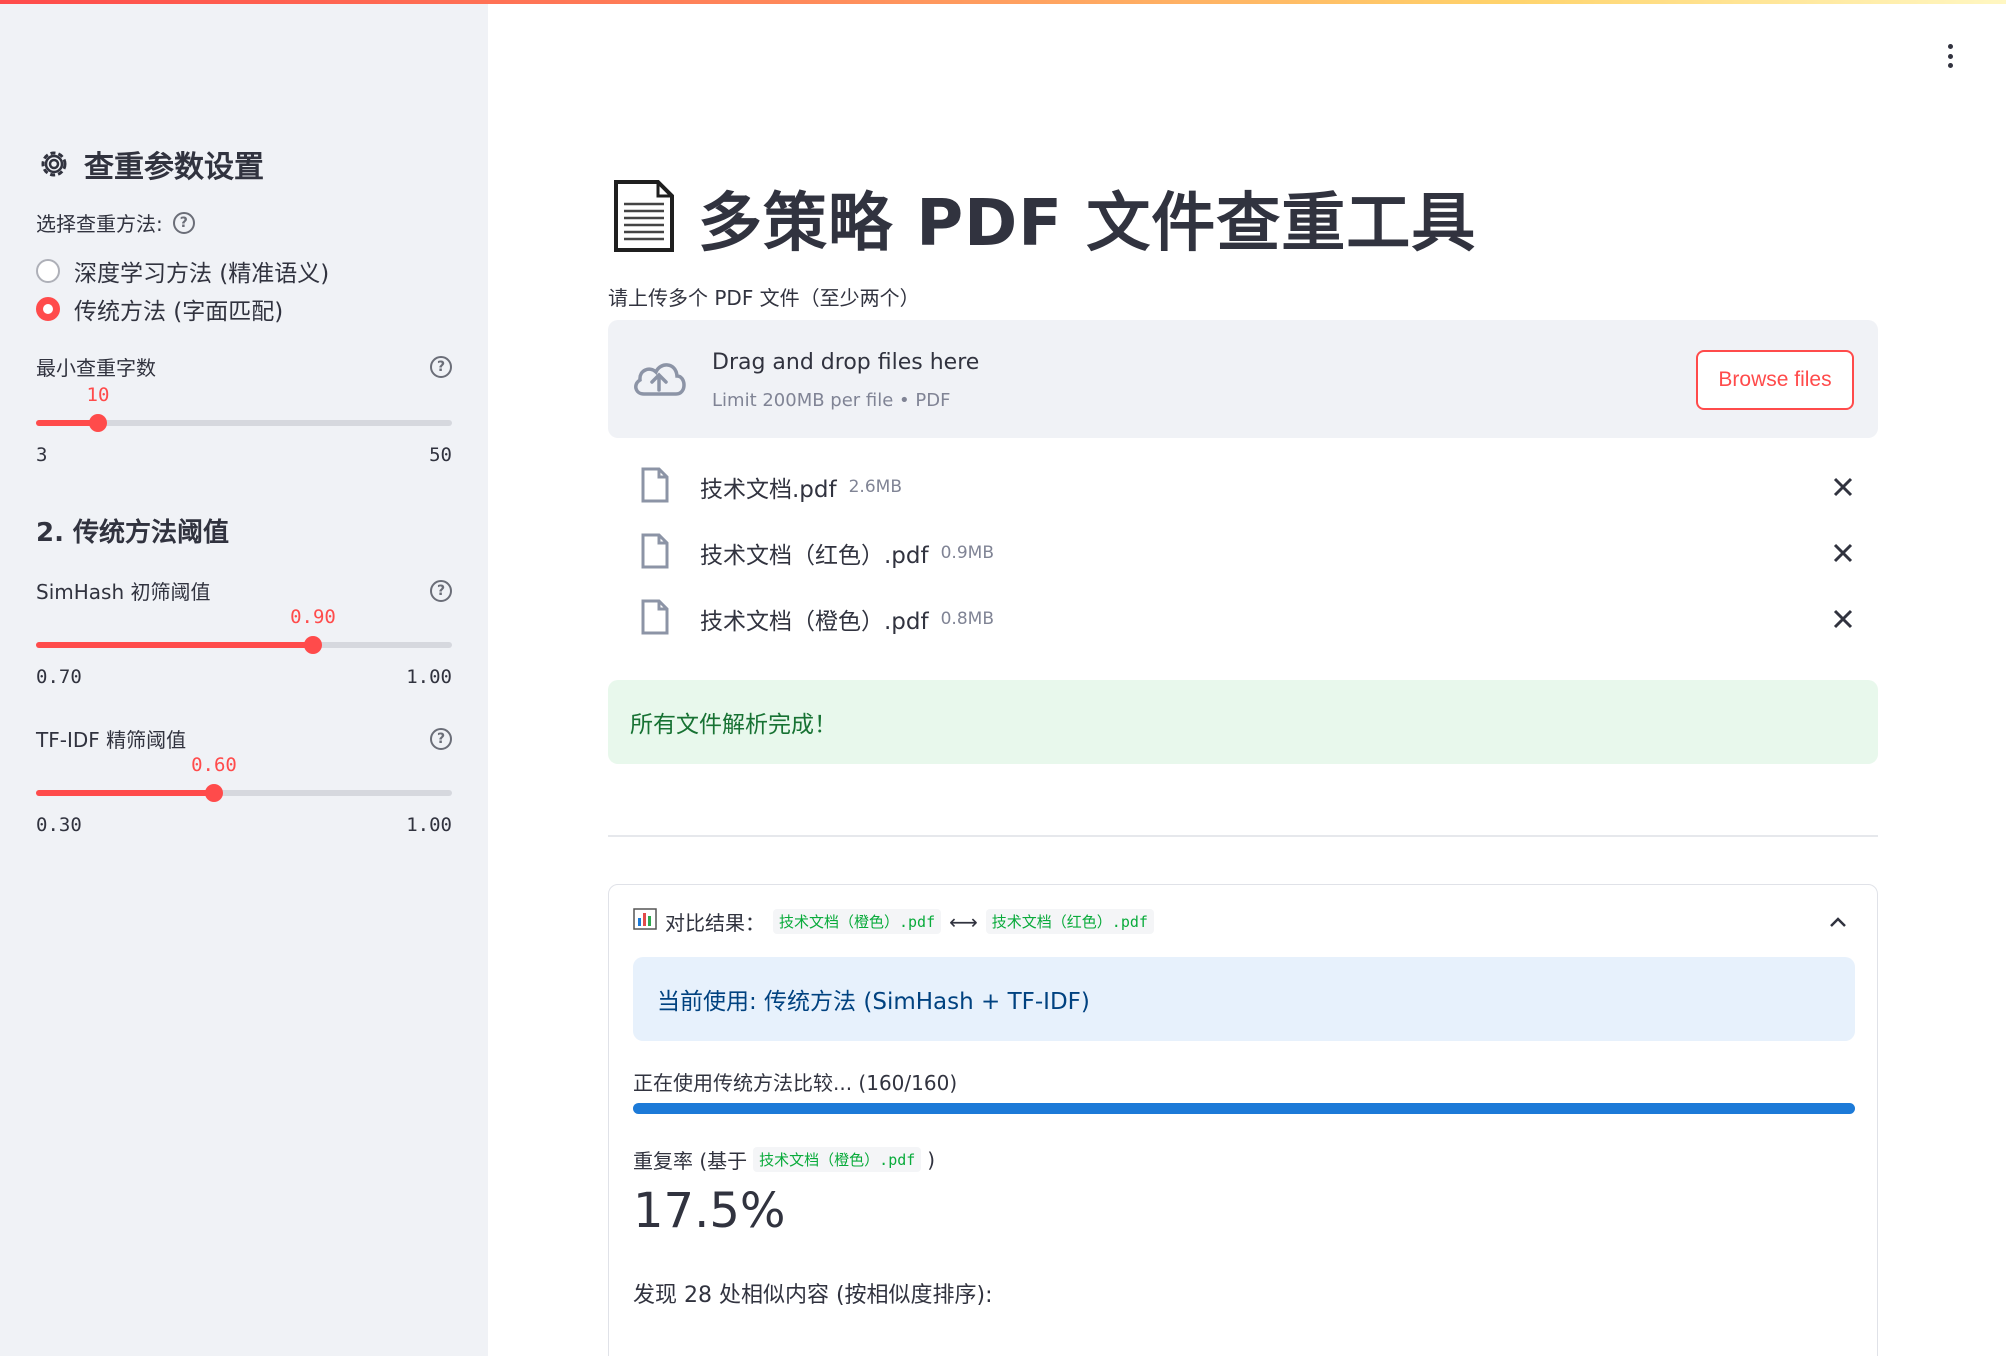 The image size is (2006, 1356). Describe the element at coordinates (709, 1211) in the screenshot. I see `duplicate-rate-value: 17.5%` at that location.